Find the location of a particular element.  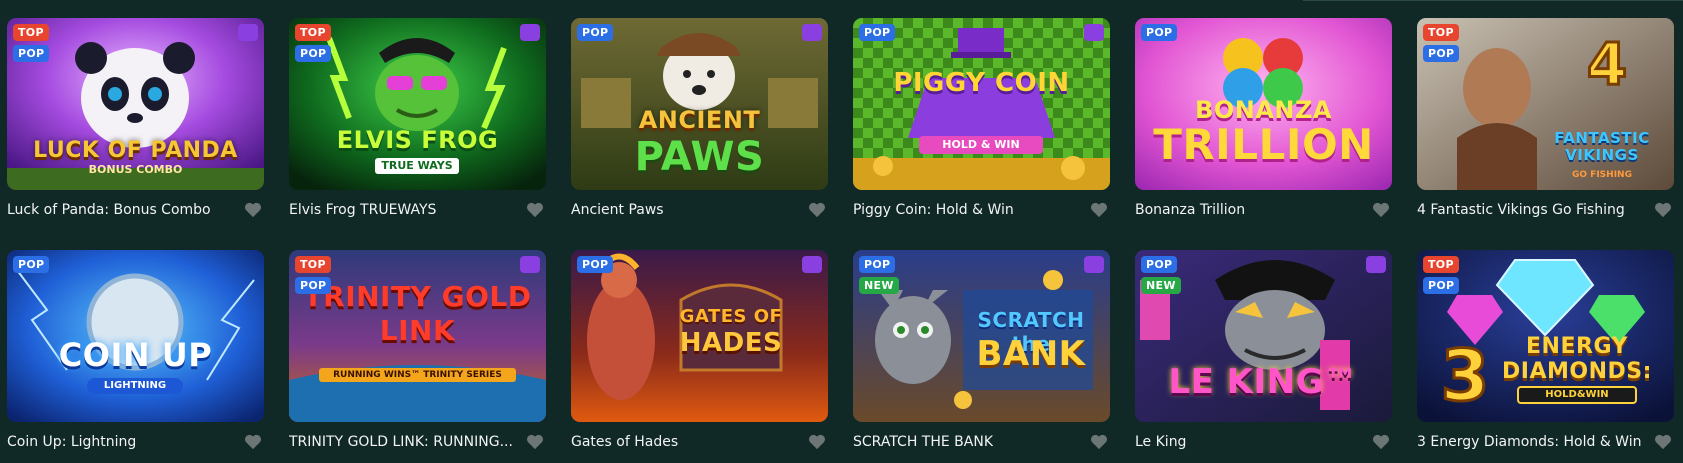

game-art-subtitle: HOLD&WIN is located at coordinates (1577, 395).